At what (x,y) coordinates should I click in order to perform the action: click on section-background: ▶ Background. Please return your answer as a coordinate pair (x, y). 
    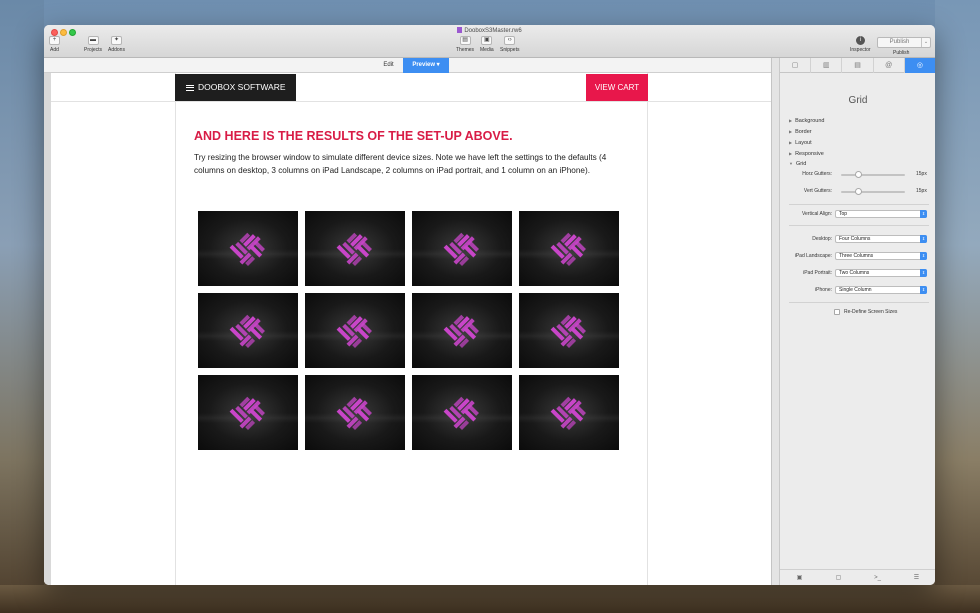
    Looking at the image, I should click on (806, 121).